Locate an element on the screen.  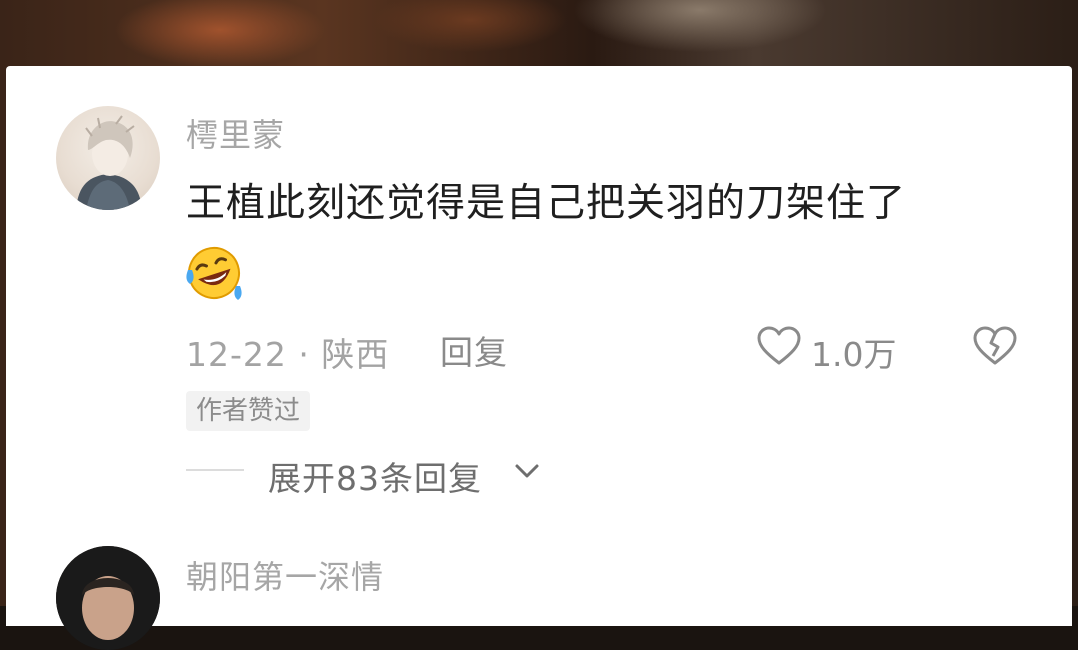
avatar-photo is located at coordinates (108, 598).